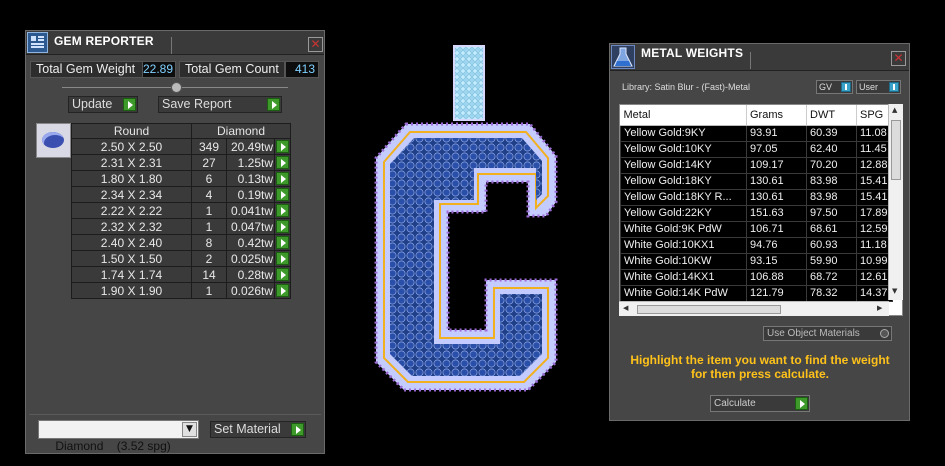  Describe the element at coordinates (258, 429) in the screenshot. I see `set-material-button: Set Material` at that location.